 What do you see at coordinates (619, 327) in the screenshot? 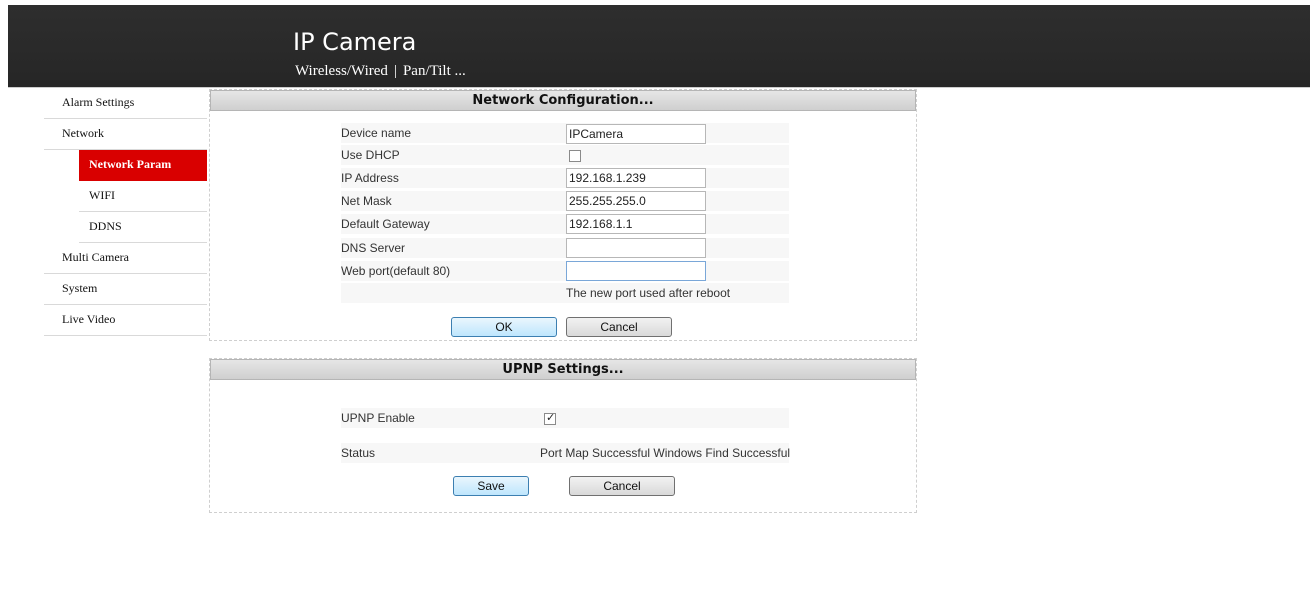
I see `network-cancel-button: Cancel` at bounding box center [619, 327].